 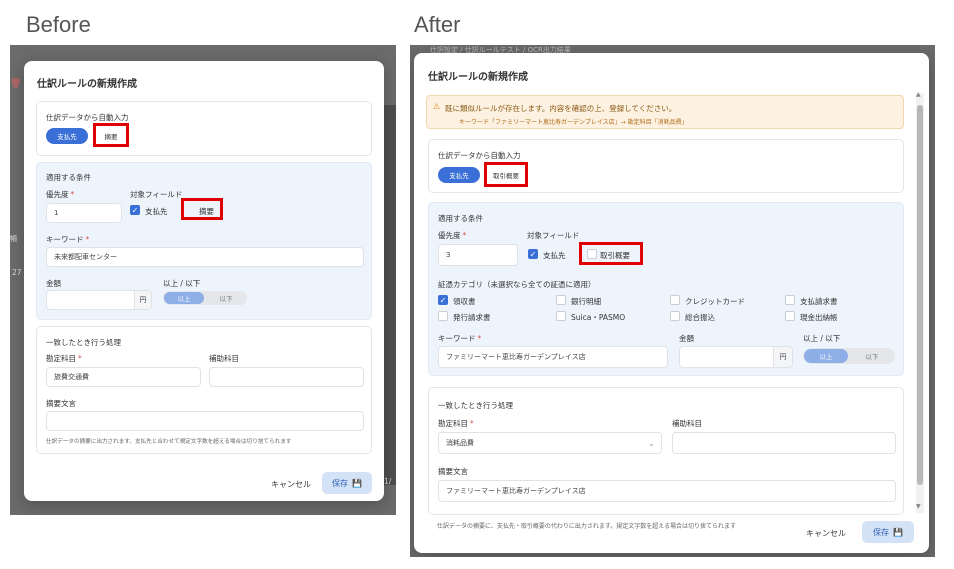 What do you see at coordinates (586, 301) in the screenshot?
I see `category-label-item: 銀行明細` at bounding box center [586, 301].